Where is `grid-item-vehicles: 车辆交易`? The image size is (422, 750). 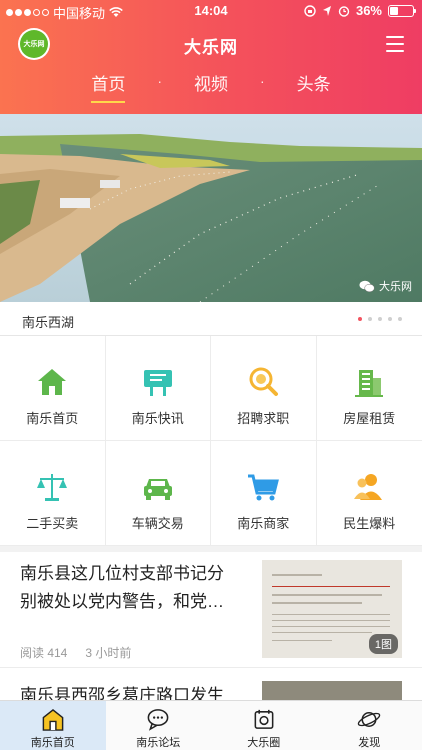 grid-item-vehicles: 车辆交易 is located at coordinates (158, 493).